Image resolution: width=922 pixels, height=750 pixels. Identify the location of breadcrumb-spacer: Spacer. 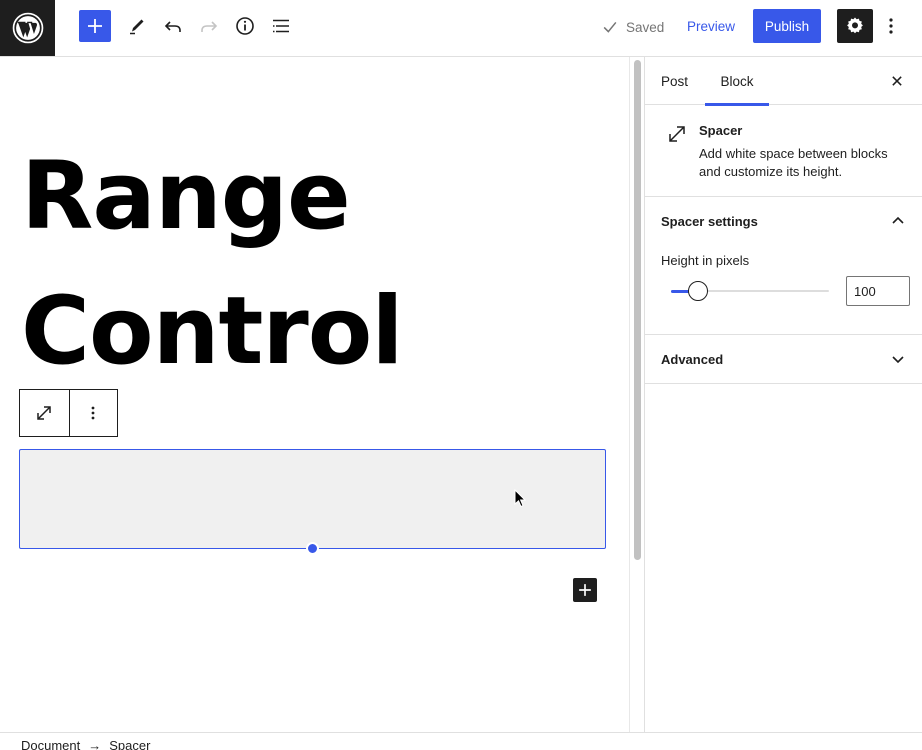
(129, 744).